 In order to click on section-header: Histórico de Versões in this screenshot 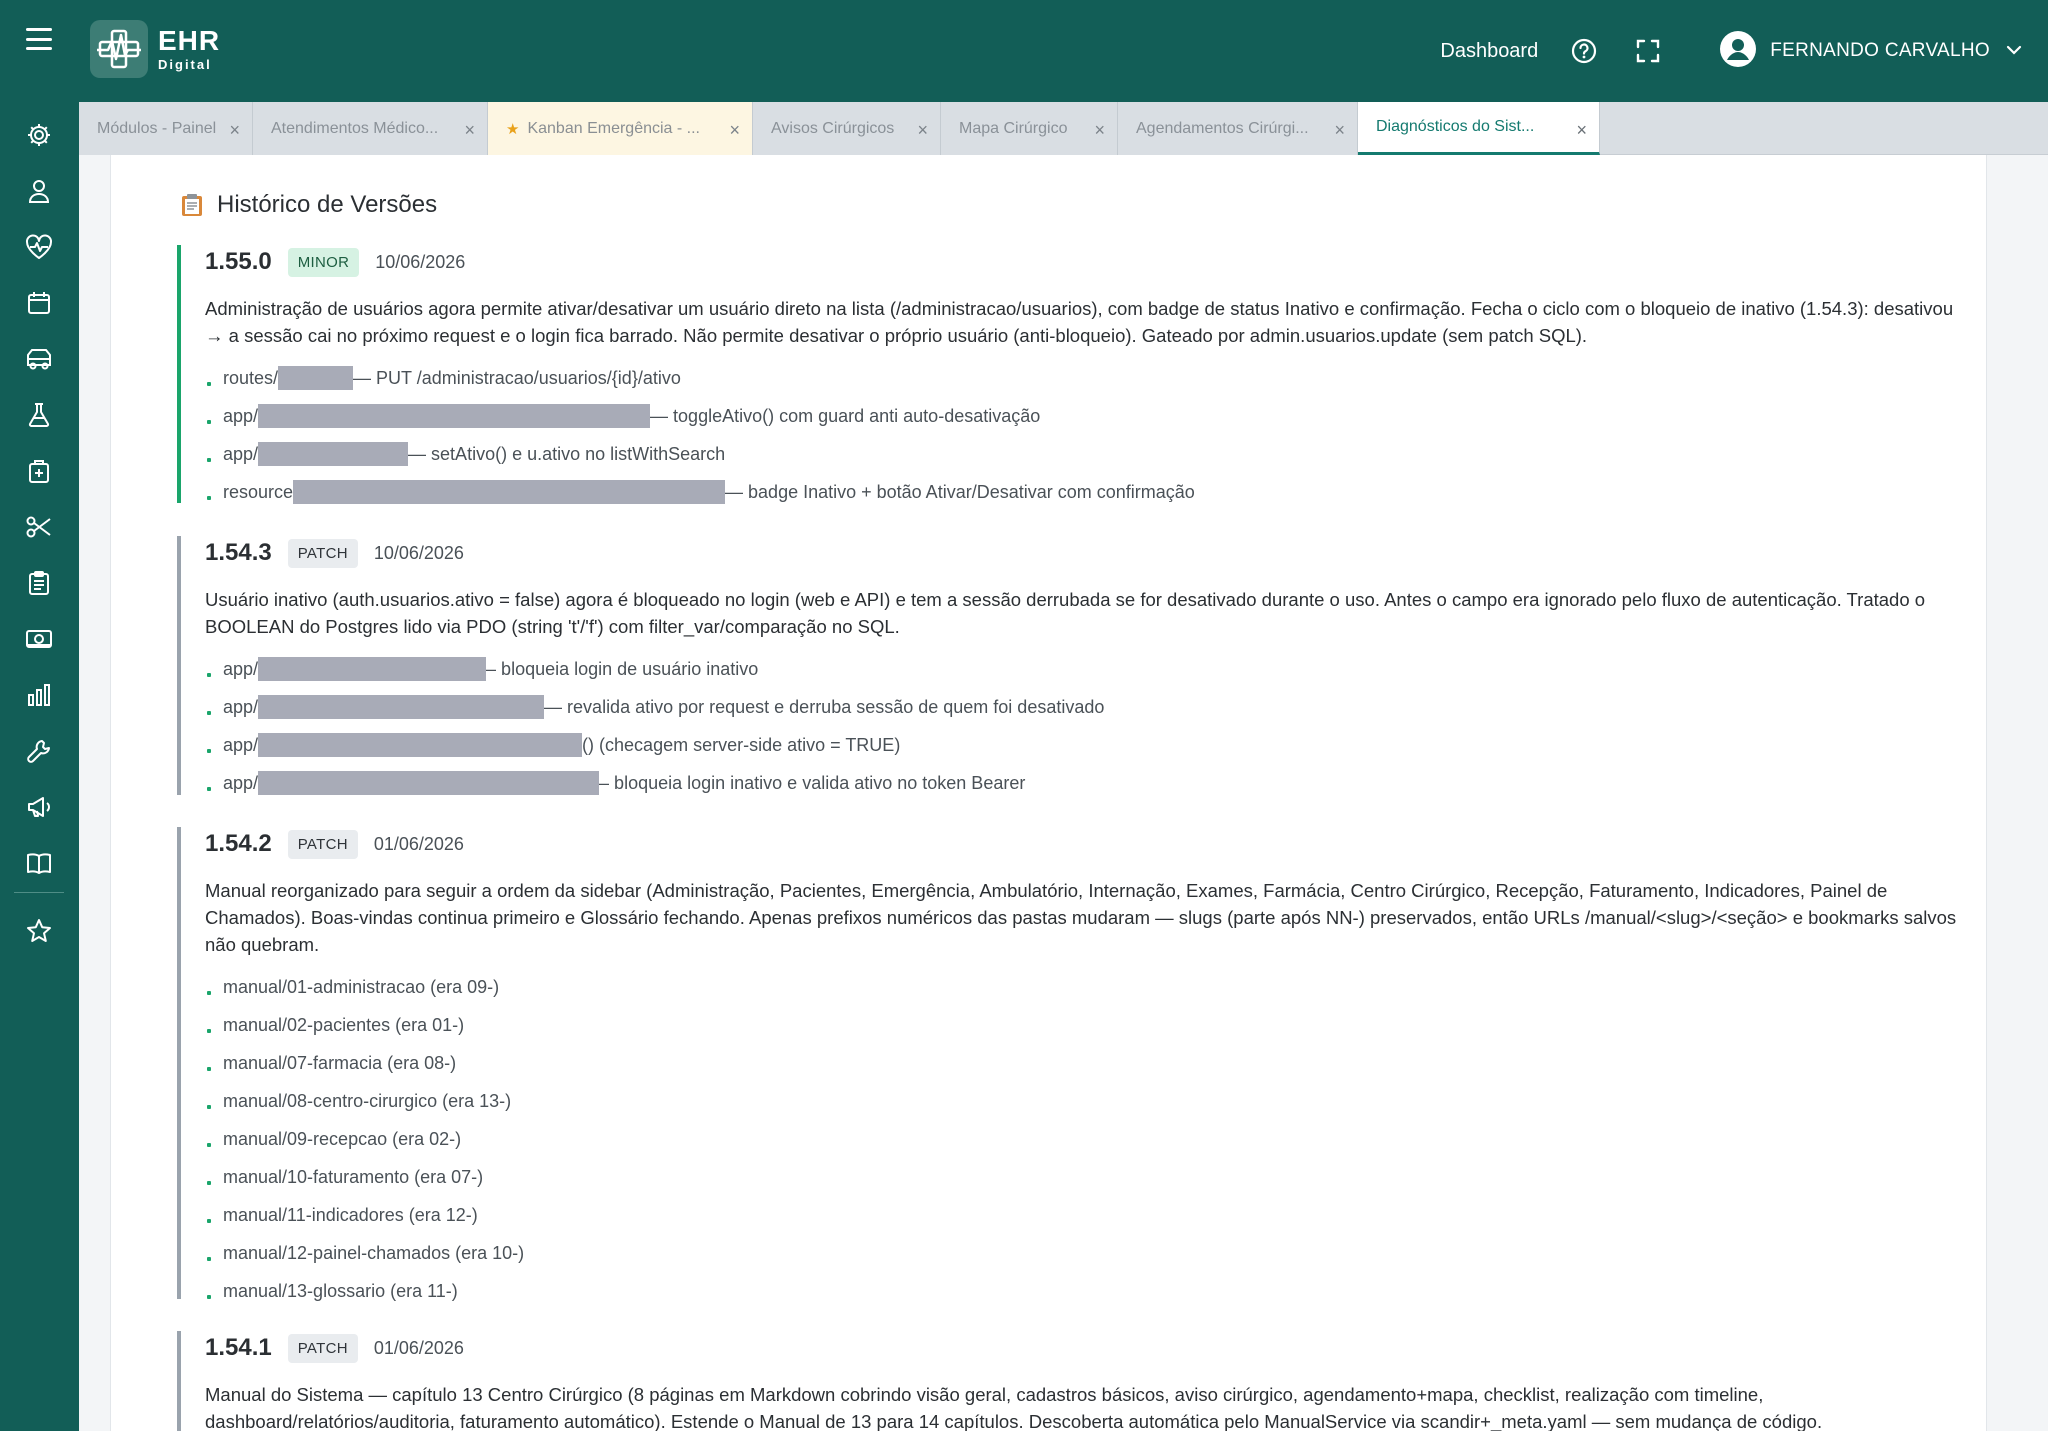, I will do `click(309, 205)`.